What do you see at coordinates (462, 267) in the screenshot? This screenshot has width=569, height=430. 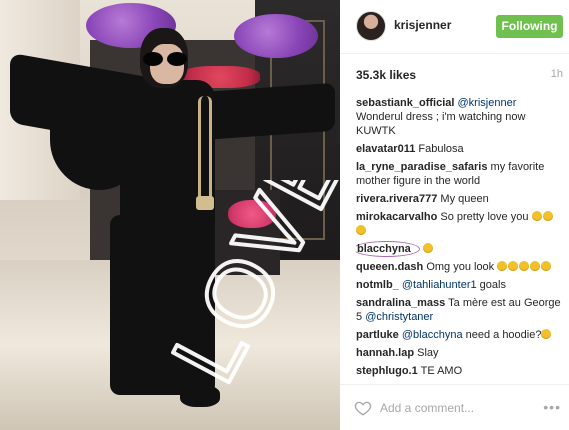 I see `comment-text: Omg you look` at bounding box center [462, 267].